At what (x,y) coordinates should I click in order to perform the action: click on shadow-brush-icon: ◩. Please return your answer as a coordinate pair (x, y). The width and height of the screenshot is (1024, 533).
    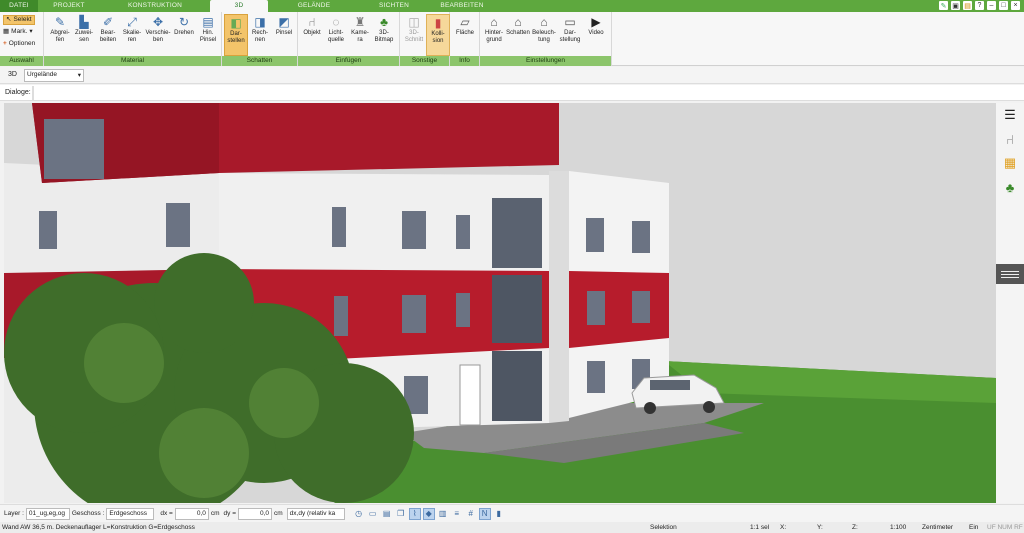
    Looking at the image, I should click on (284, 21).